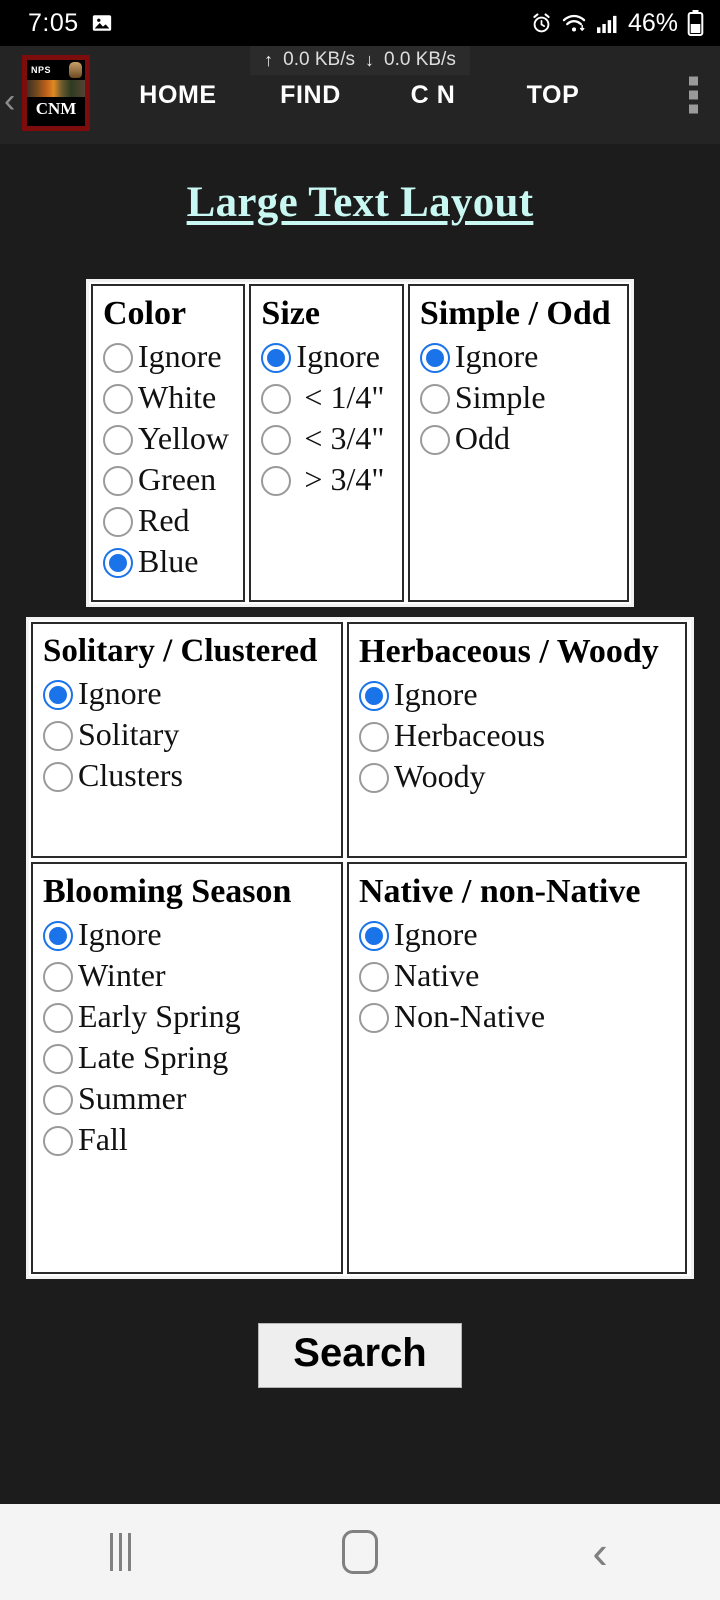  Describe the element at coordinates (695, 23) in the screenshot. I see `battery-icon` at that location.